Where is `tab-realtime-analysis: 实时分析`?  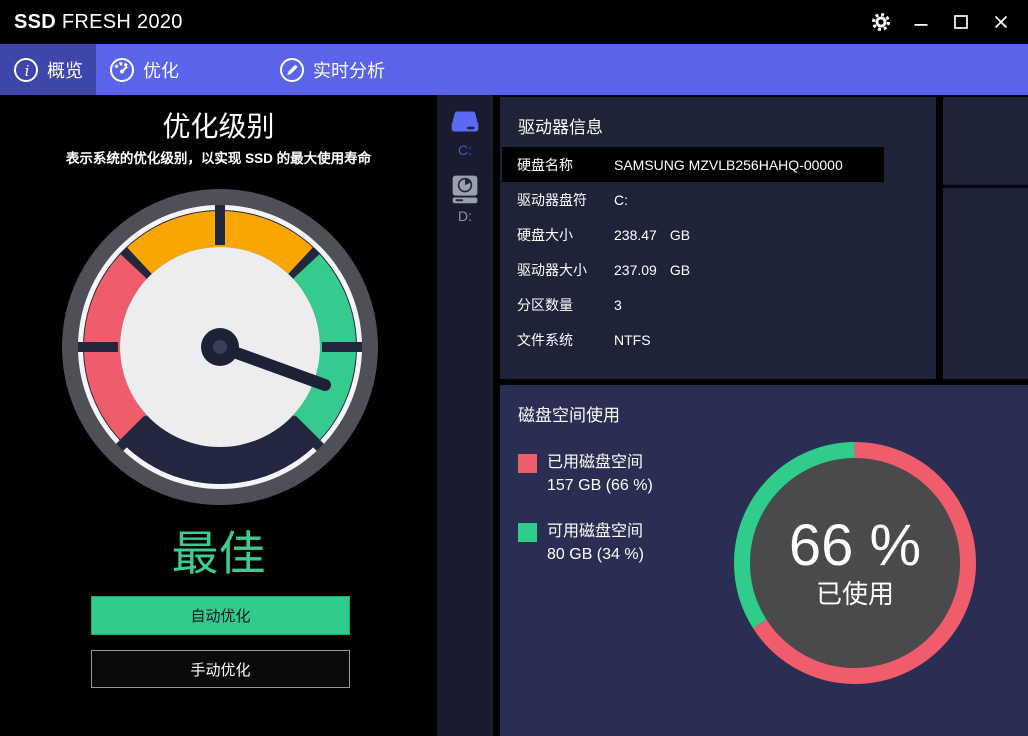
tab-realtime-analysis: 实时分析 is located at coordinates (332, 69).